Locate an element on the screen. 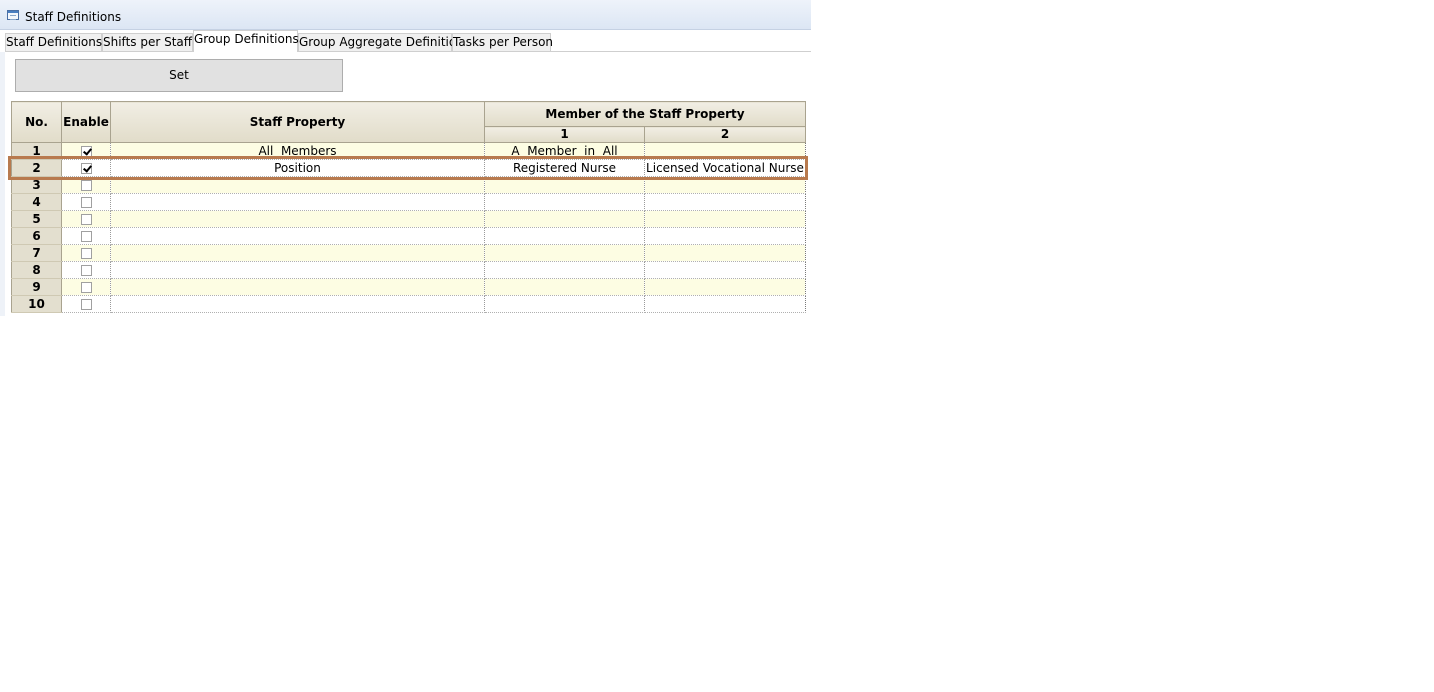 Image resolution: width=1434 pixels, height=692 pixels. table-row: 6 is located at coordinates (408, 236).